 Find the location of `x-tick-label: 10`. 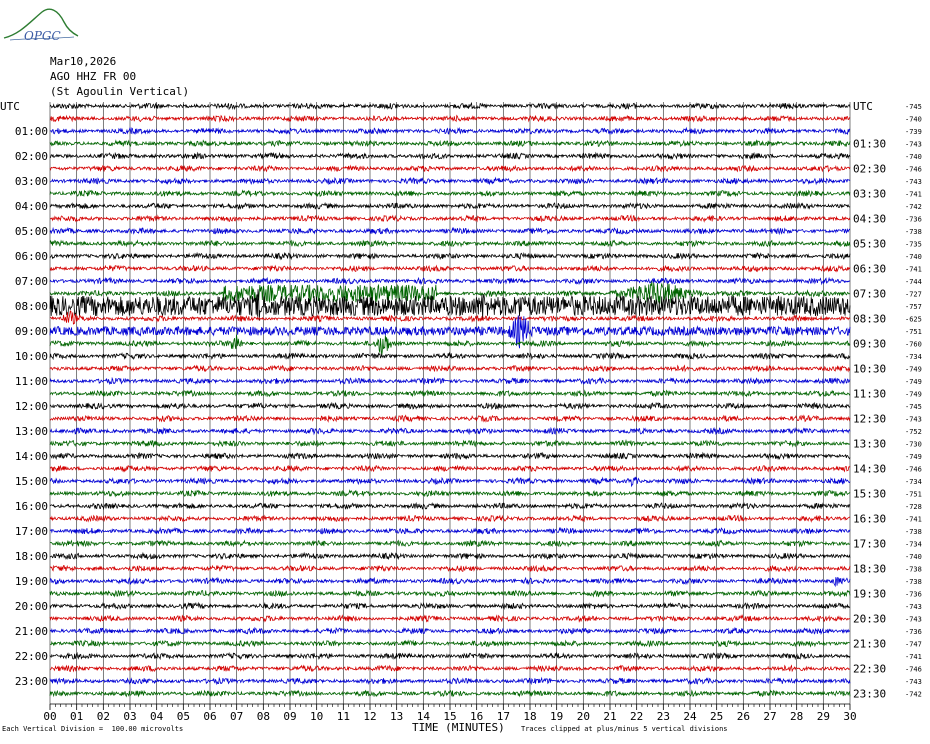

x-tick-label: 10 is located at coordinates (316, 716).